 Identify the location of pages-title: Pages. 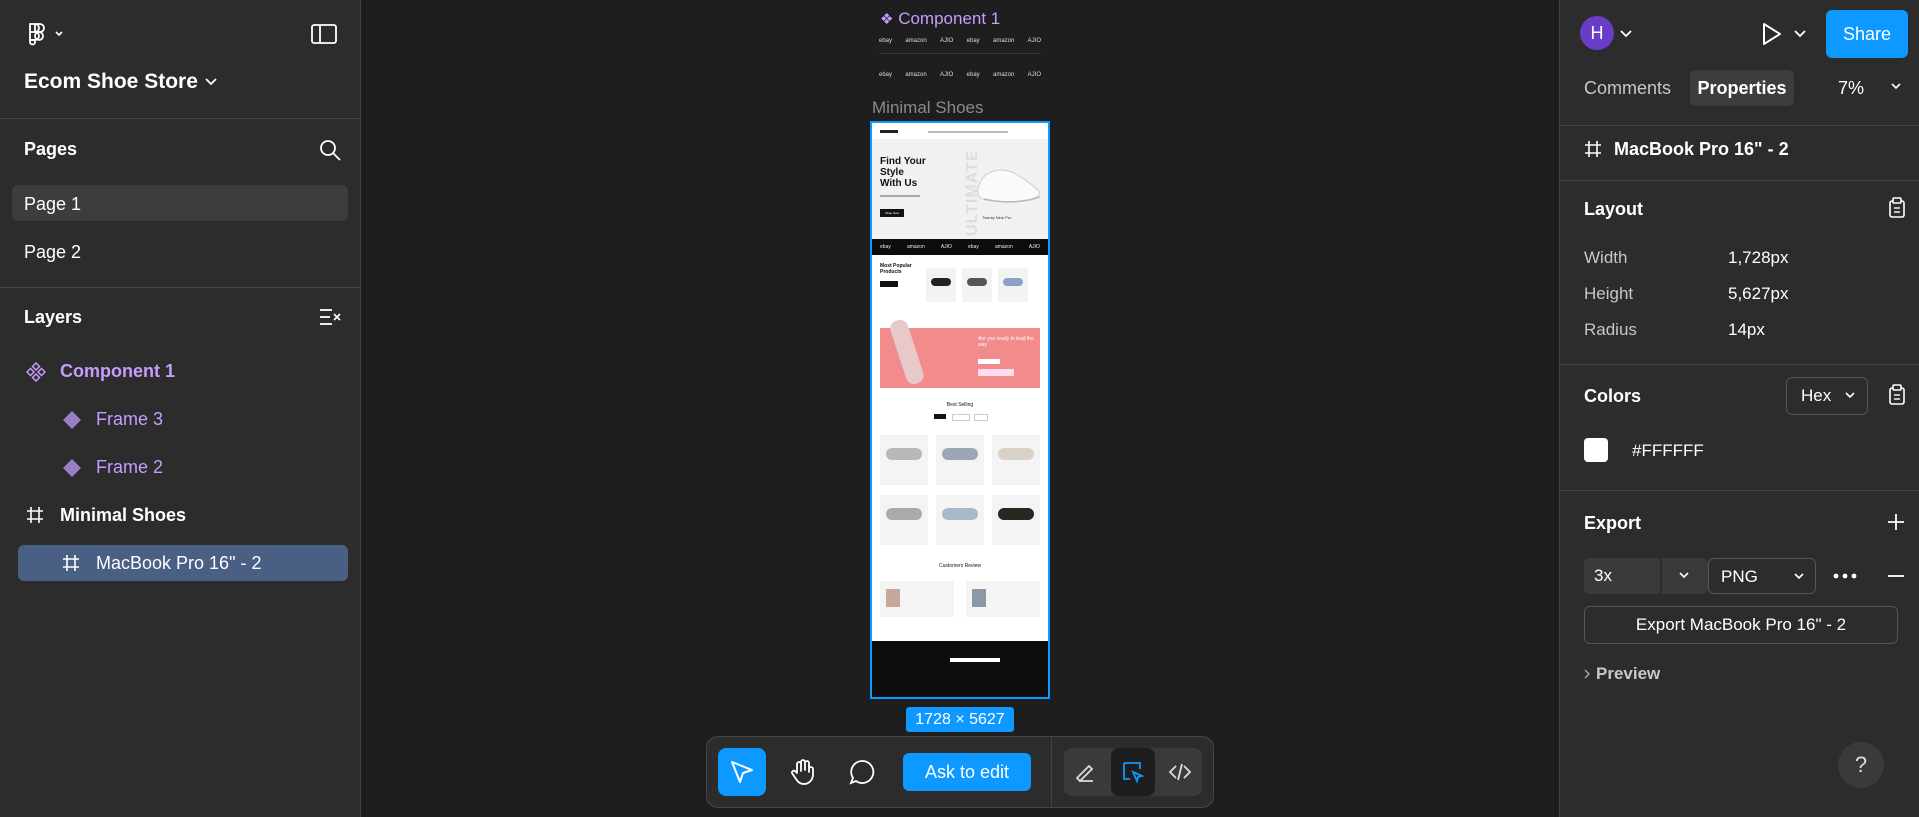
(51, 149).